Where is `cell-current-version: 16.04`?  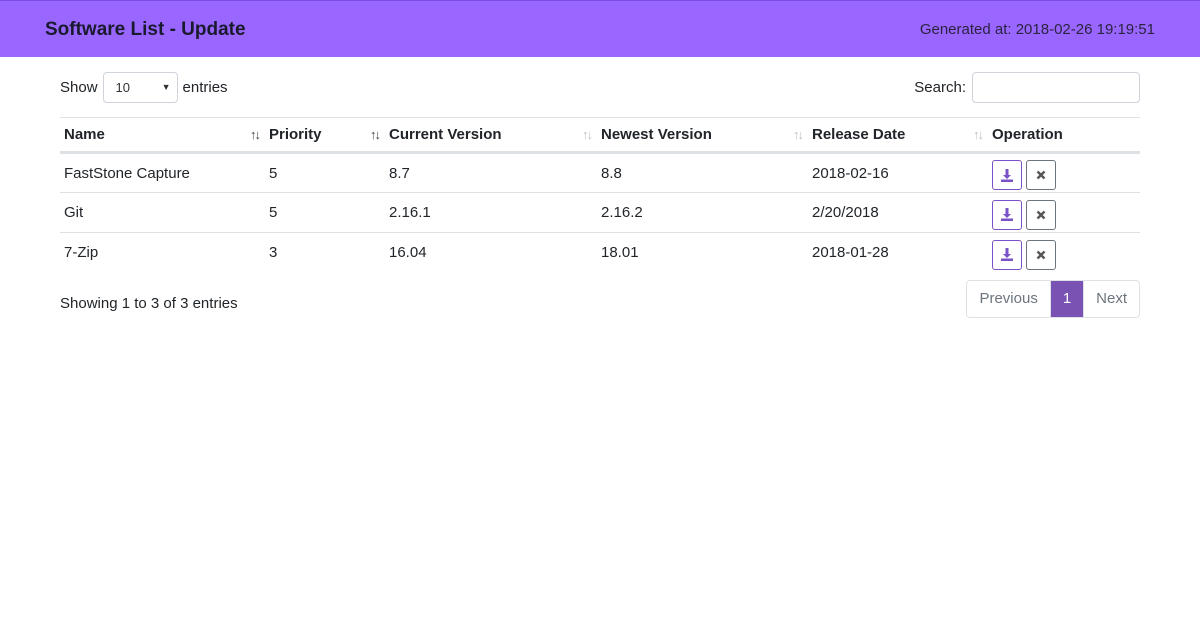 cell-current-version: 16.04 is located at coordinates (491, 252).